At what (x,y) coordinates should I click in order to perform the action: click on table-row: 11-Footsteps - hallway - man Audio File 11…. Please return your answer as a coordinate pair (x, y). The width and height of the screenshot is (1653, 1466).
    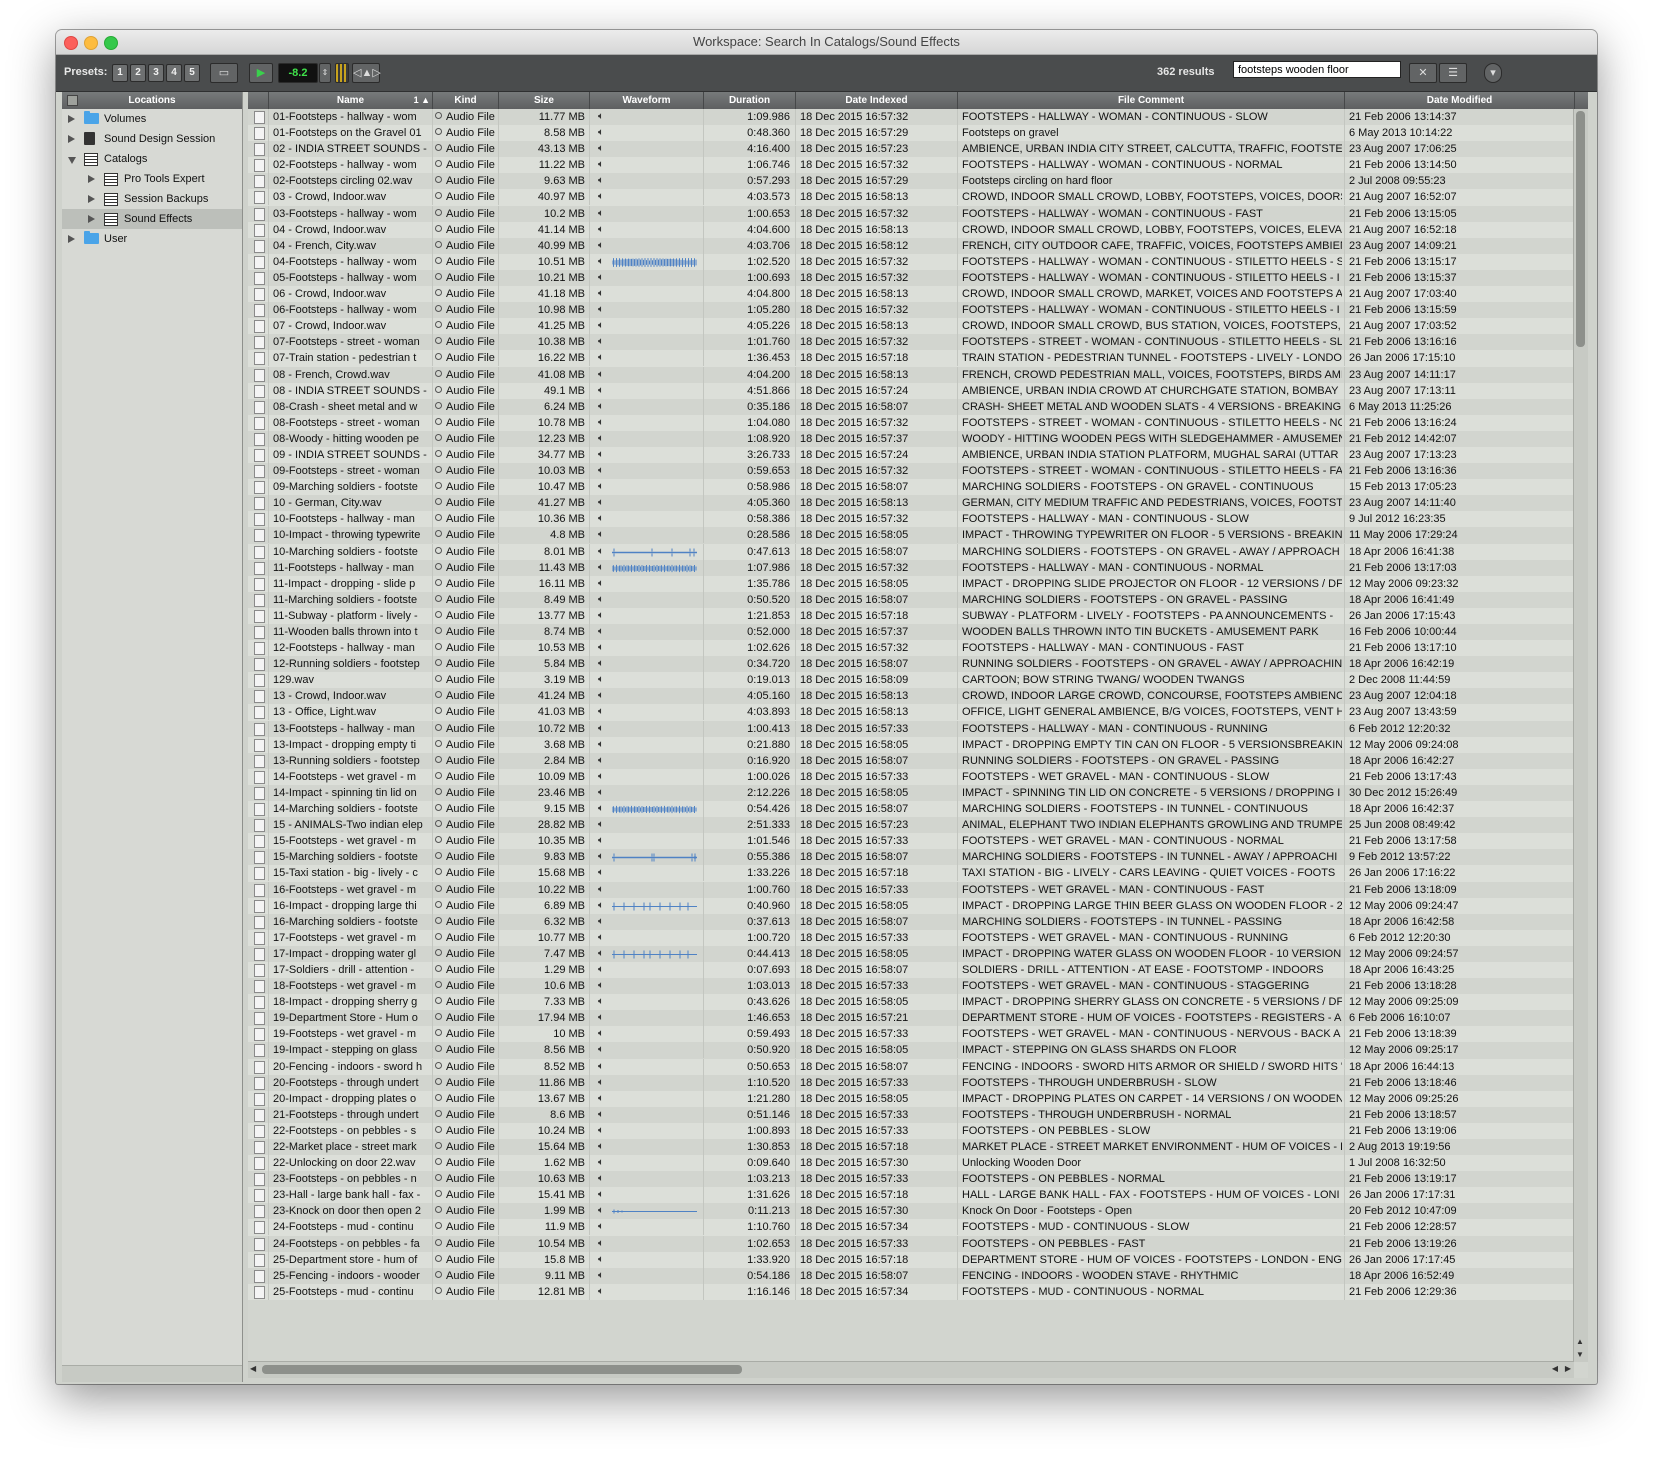
    Looking at the image, I should click on (918, 567).